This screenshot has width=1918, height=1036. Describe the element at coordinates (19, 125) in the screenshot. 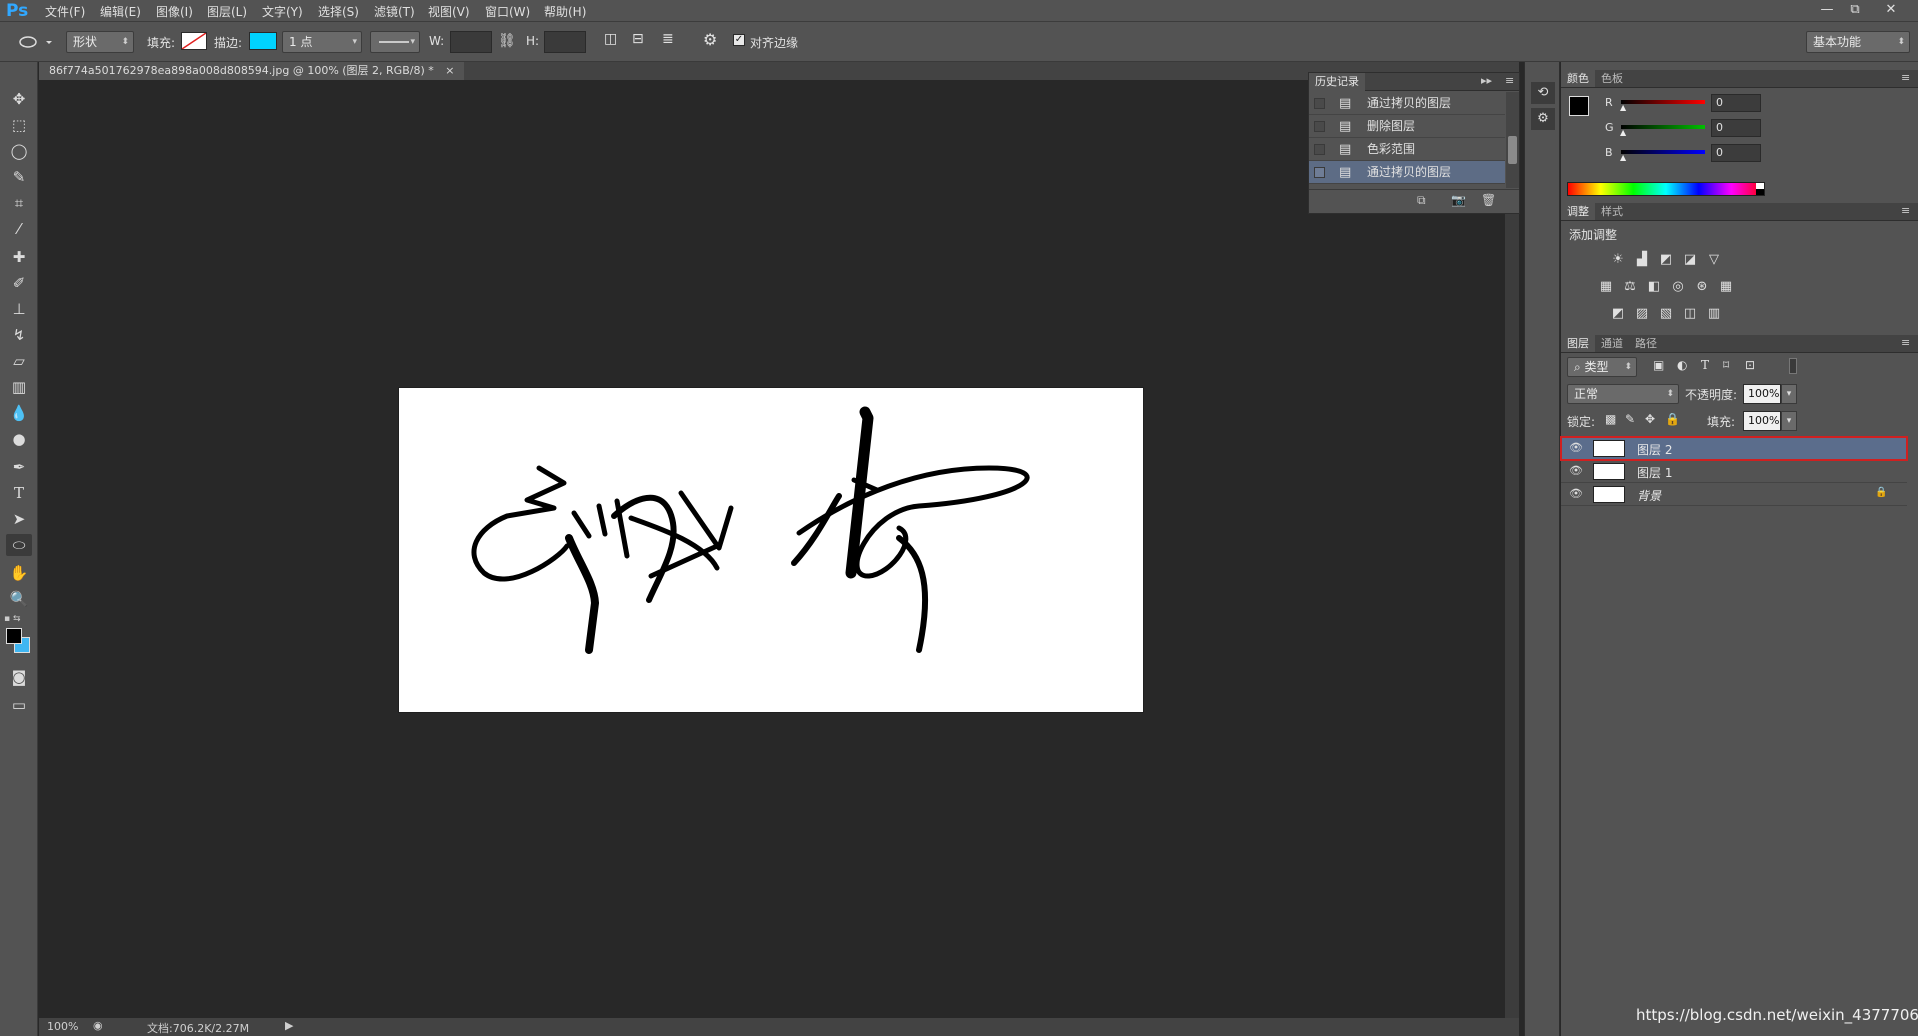

I see `marquee-tool-icon: ⬚` at that location.